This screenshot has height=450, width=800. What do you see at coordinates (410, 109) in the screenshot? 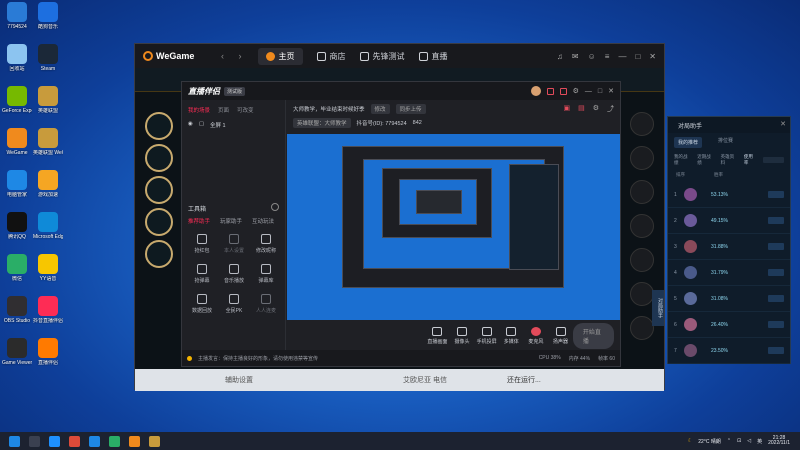
I see `sync-button: 同步上传` at bounding box center [410, 109].